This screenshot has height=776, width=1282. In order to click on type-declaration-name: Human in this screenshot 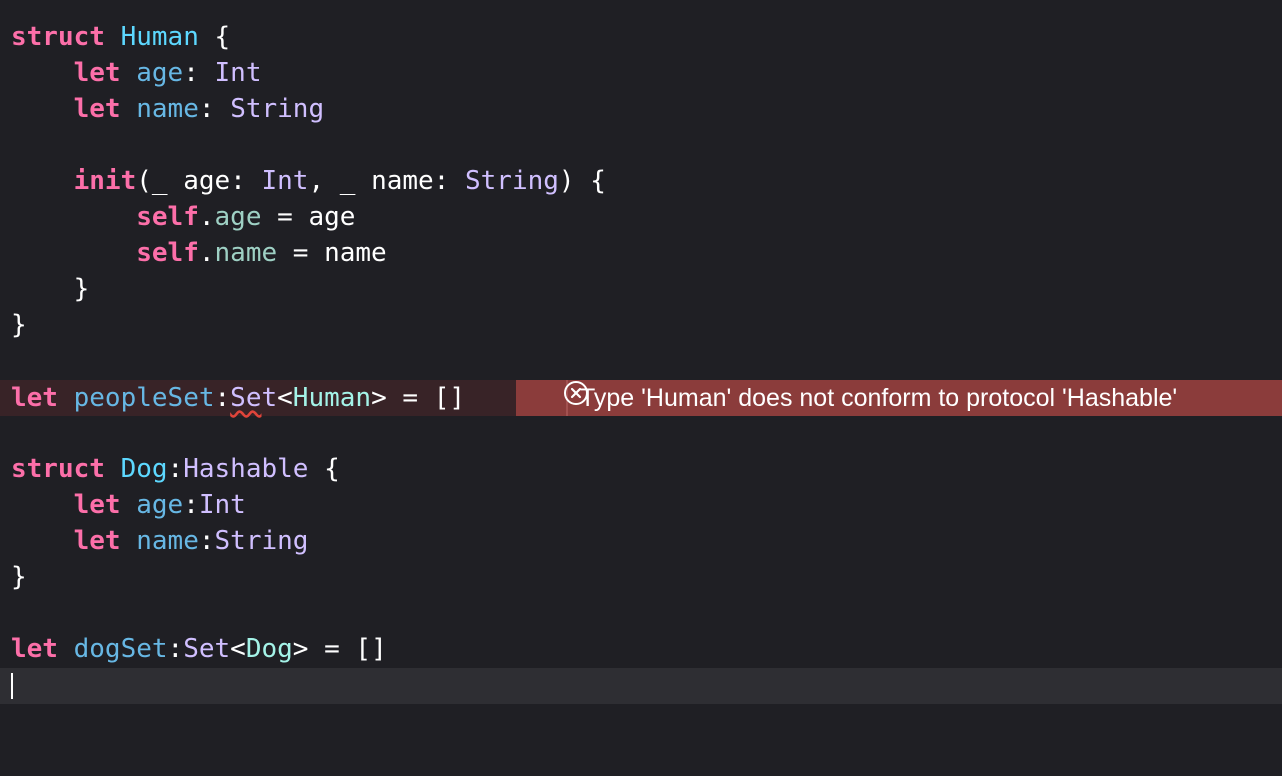, I will do `click(159, 37)`.